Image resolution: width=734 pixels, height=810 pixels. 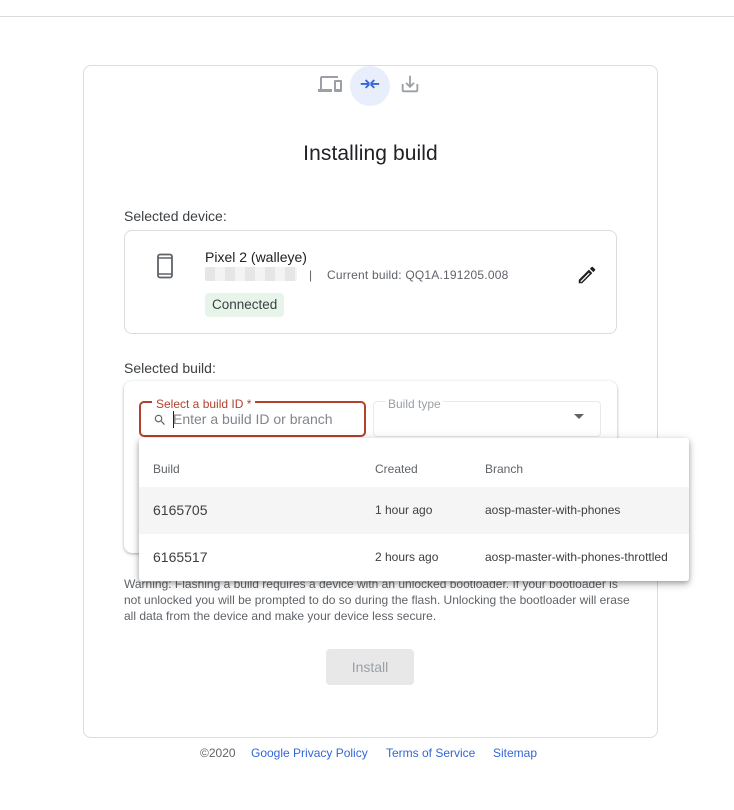 What do you see at coordinates (180, 557) in the screenshot?
I see `build-id-cell: 6165517` at bounding box center [180, 557].